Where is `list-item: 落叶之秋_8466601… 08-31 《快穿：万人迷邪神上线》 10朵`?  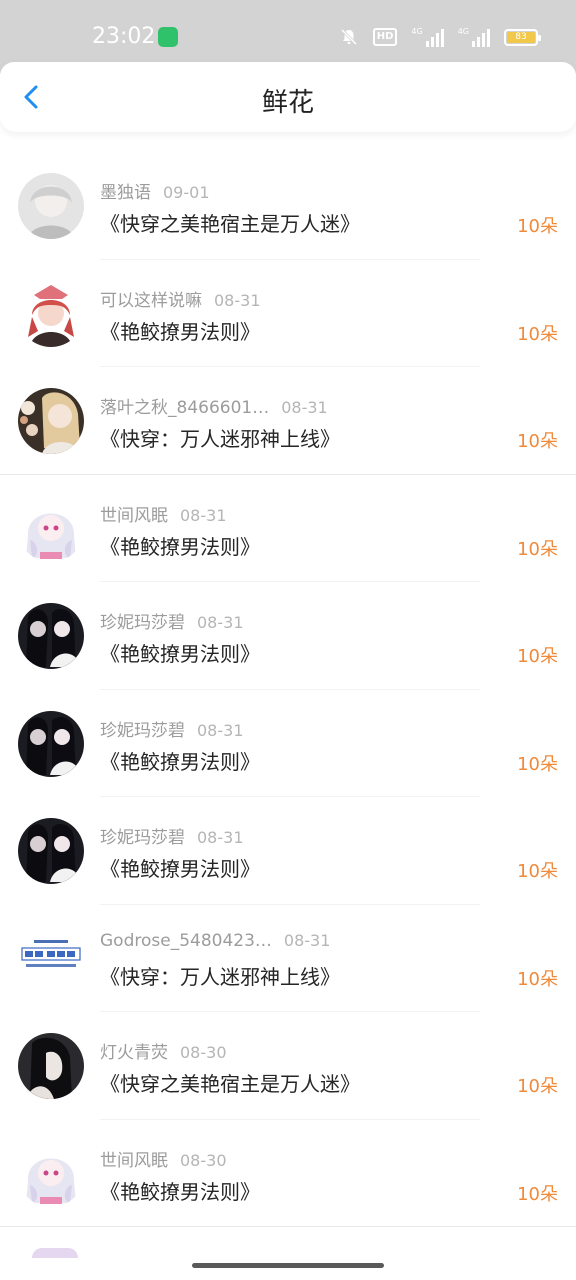
list-item: 落叶之秋_8466601… 08-31 《快穿：万人迷邪神上线》 10朵 is located at coordinates (288, 421).